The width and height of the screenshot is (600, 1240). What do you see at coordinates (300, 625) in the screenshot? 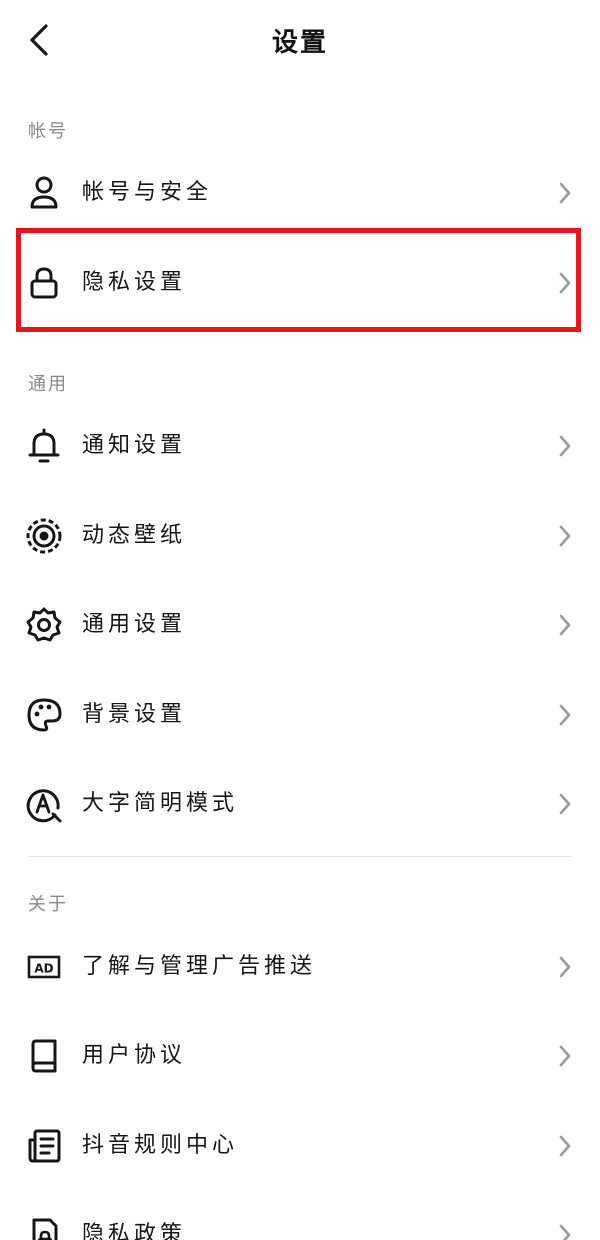
I see `settings-item-general-settings: 通用设置` at bounding box center [300, 625].